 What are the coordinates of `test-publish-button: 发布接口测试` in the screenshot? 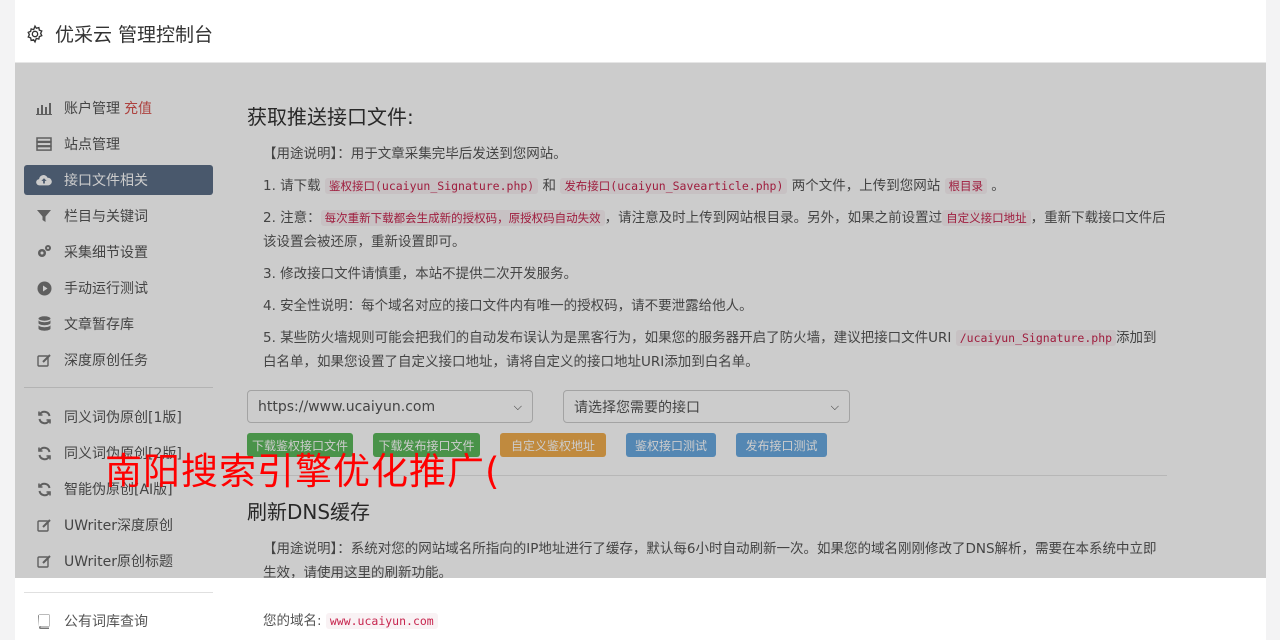 It's located at (781, 445).